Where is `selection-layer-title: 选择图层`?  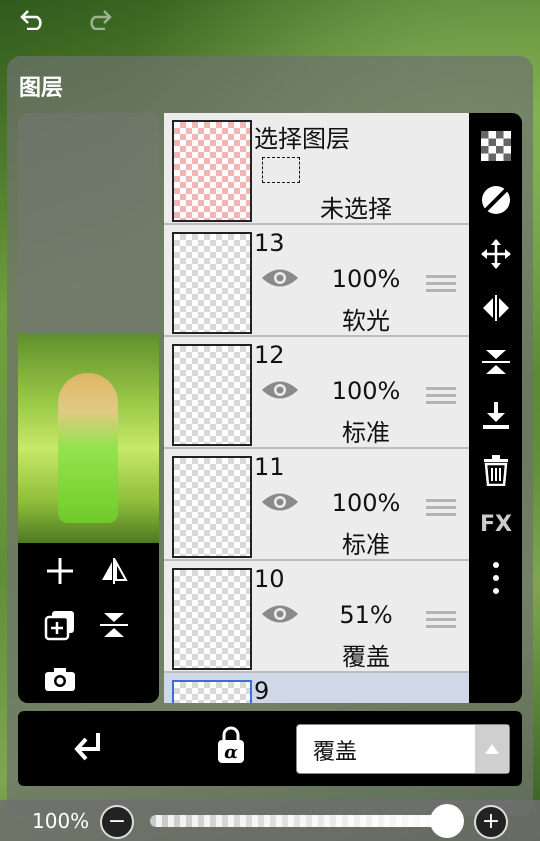
selection-layer-title: 选择图层 is located at coordinates (302, 139).